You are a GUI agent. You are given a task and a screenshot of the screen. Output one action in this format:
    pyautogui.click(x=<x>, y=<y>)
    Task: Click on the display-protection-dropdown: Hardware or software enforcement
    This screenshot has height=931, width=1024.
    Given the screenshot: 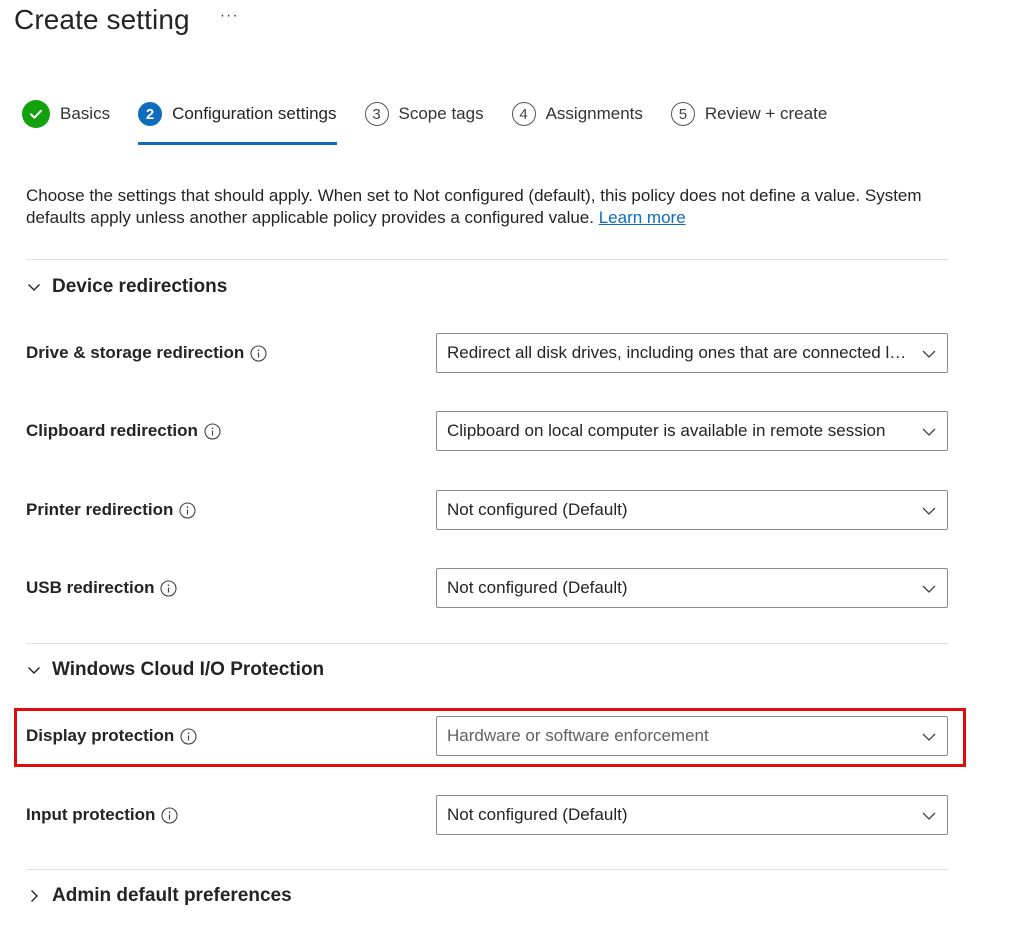 What is the action you would take?
    pyautogui.click(x=692, y=736)
    